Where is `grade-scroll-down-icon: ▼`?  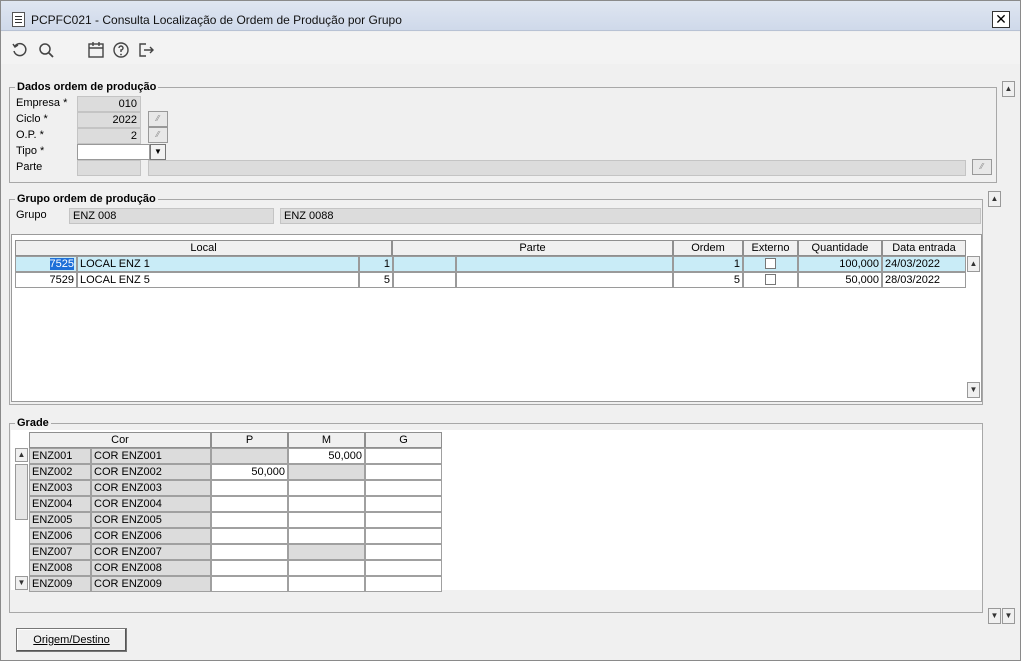 grade-scroll-down-icon: ▼ is located at coordinates (21, 583).